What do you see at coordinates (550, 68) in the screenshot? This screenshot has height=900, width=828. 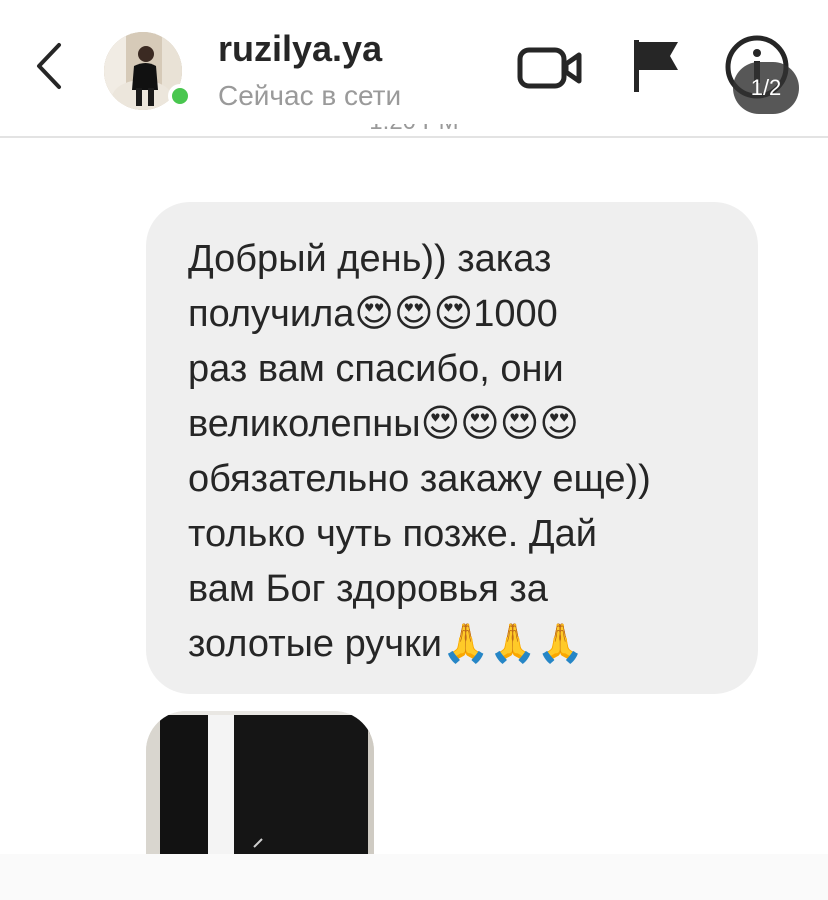 I see `video-camera-icon` at bounding box center [550, 68].